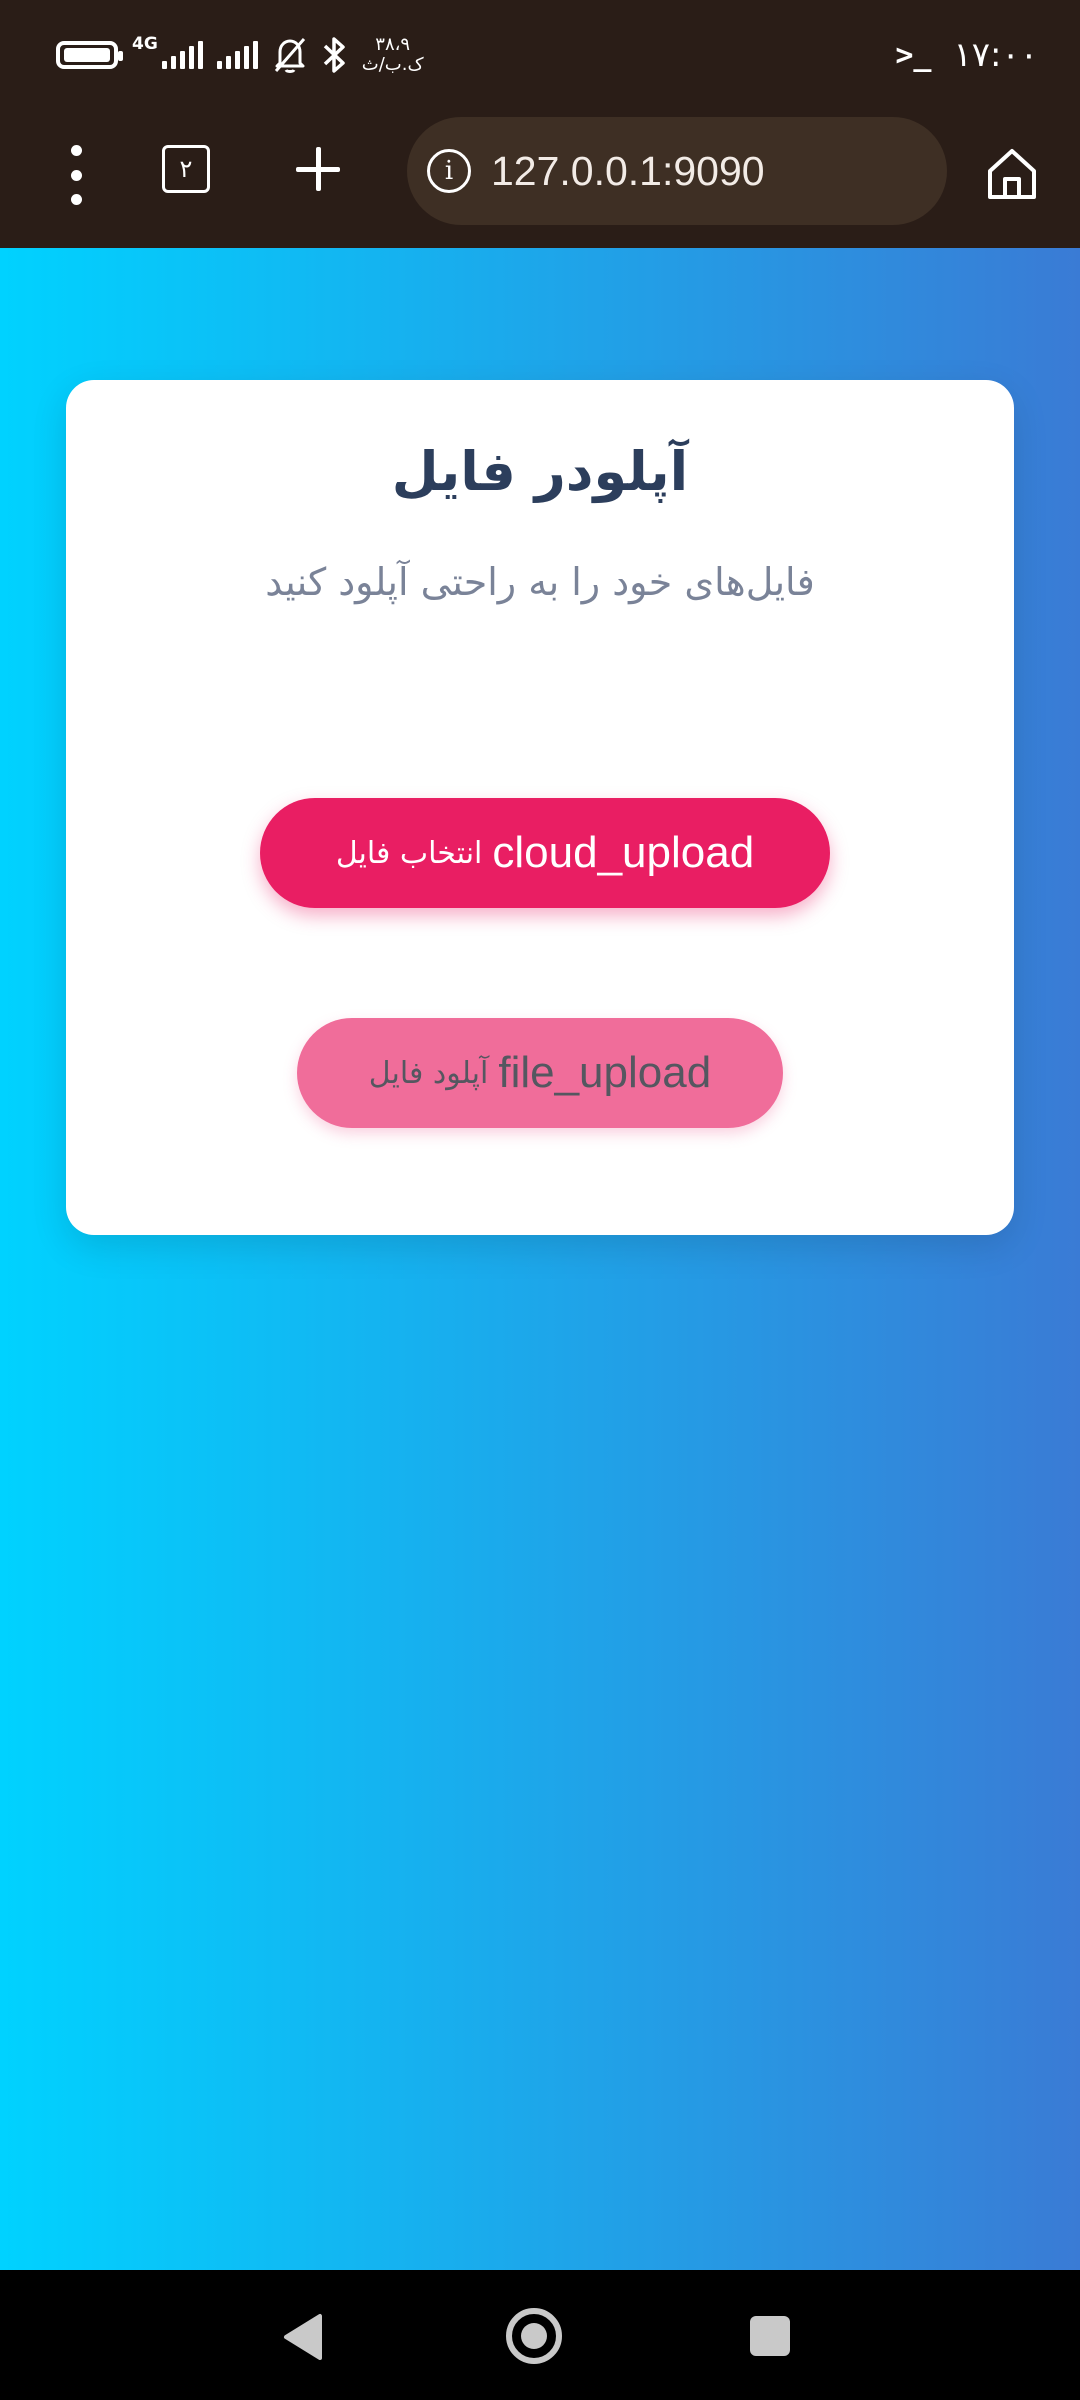 This screenshot has width=1080, height=2400. What do you see at coordinates (89, 55) in the screenshot?
I see `battery-icon` at bounding box center [89, 55].